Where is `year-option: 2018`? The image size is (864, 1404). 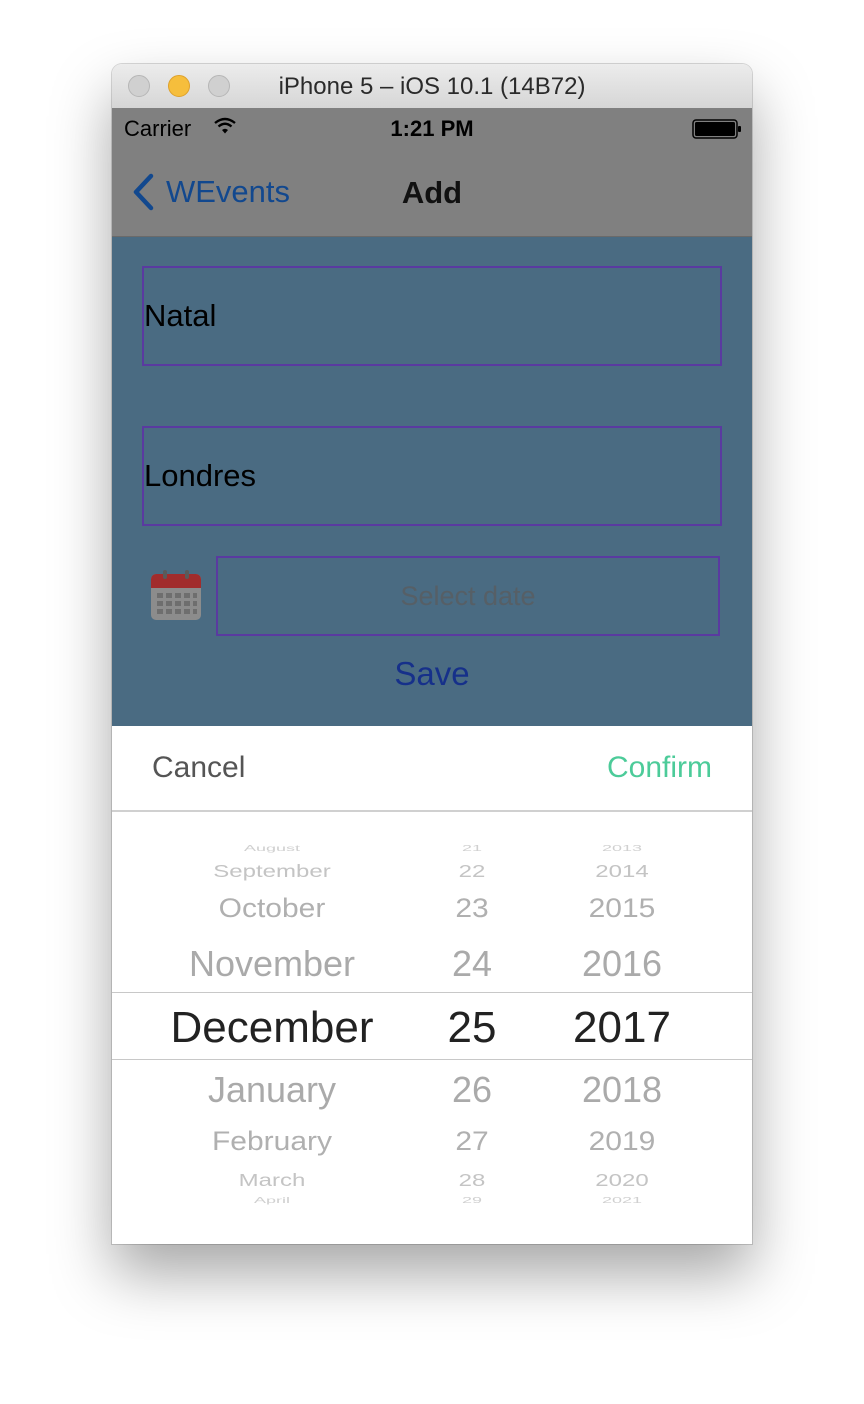 year-option: 2018 is located at coordinates (622, 1090).